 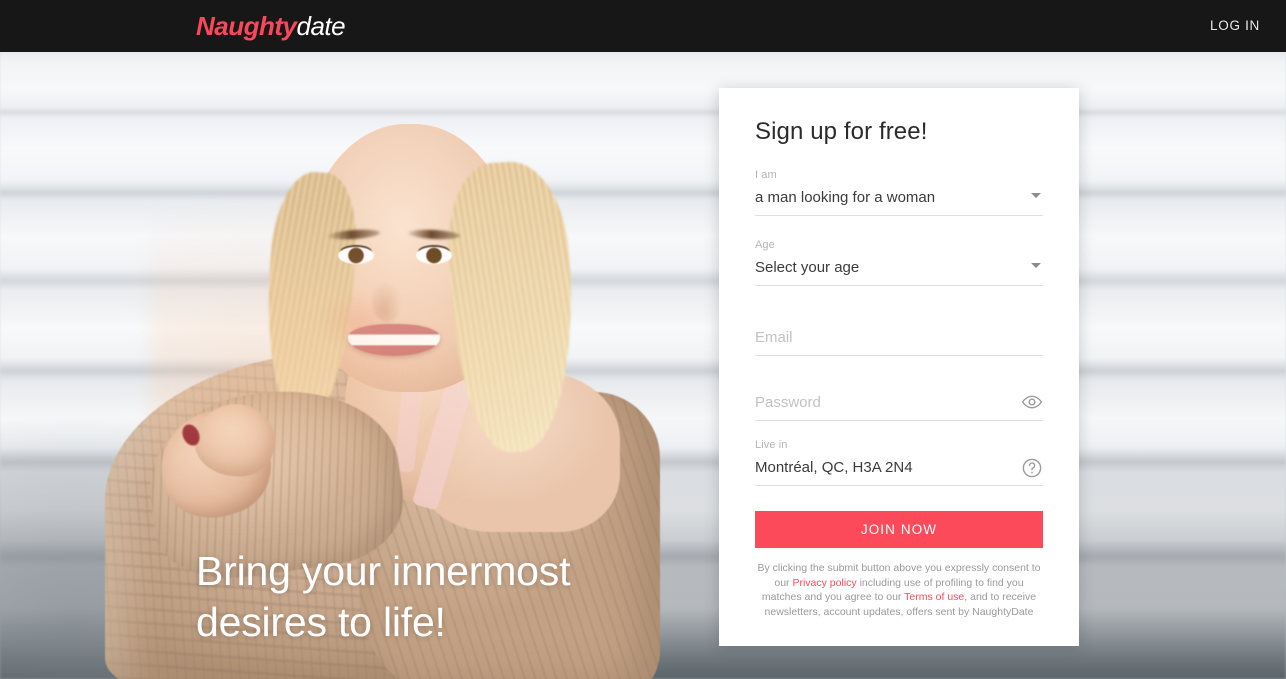 What do you see at coordinates (434, 255) in the screenshot?
I see `model-eye-right` at bounding box center [434, 255].